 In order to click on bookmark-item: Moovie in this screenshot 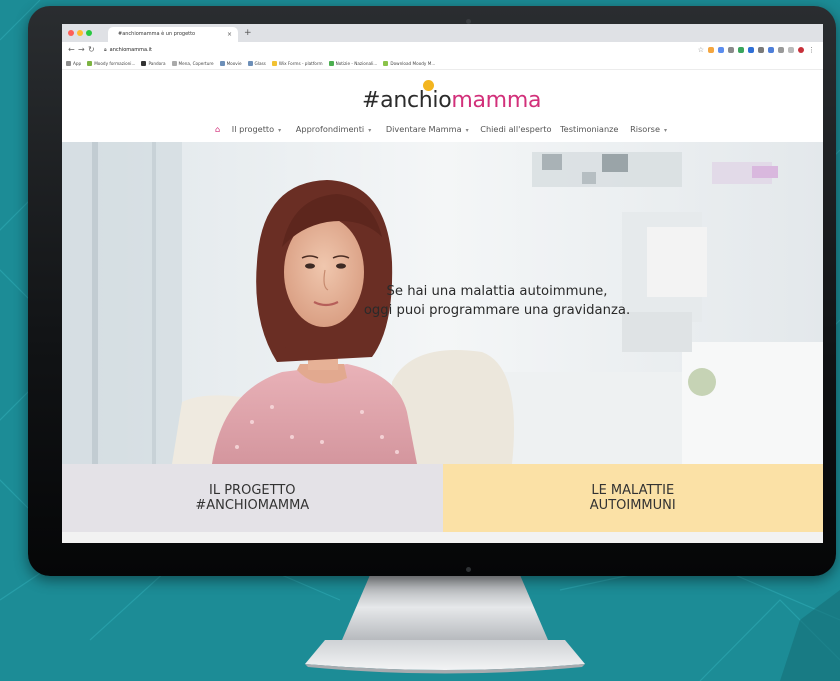, I will do `click(230, 63)`.